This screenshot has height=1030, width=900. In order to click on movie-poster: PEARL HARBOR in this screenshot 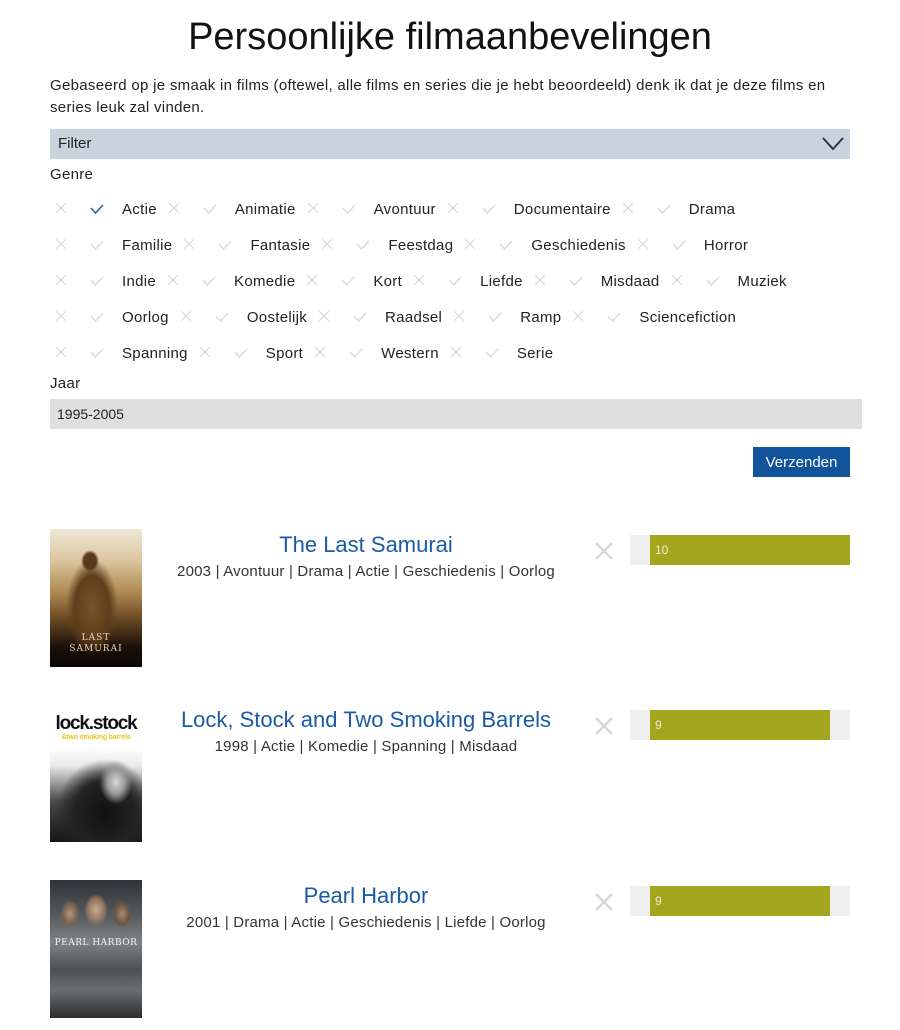, I will do `click(96, 949)`.